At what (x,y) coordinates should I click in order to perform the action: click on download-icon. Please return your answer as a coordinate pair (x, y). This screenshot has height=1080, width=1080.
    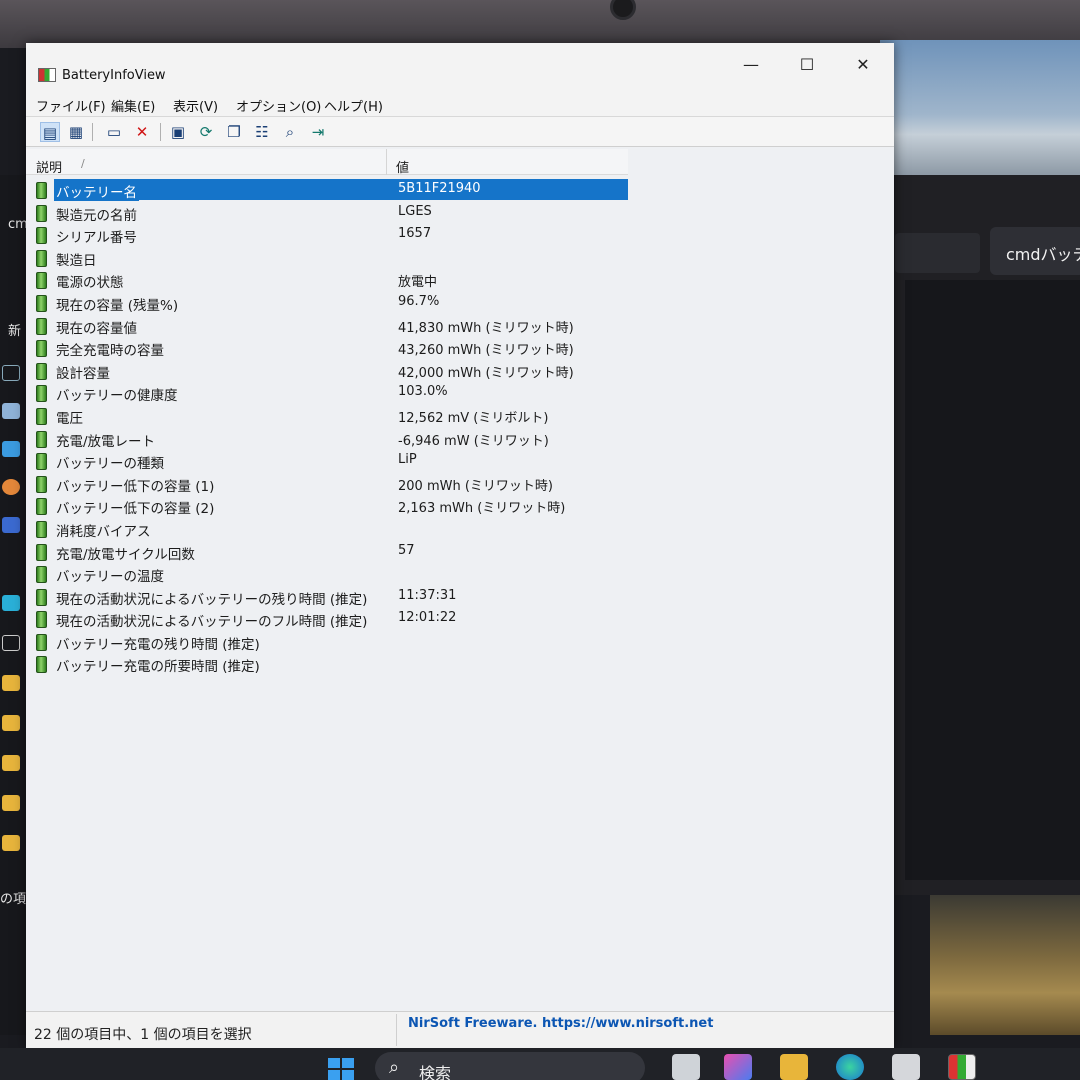
    Looking at the image, I should click on (11, 373).